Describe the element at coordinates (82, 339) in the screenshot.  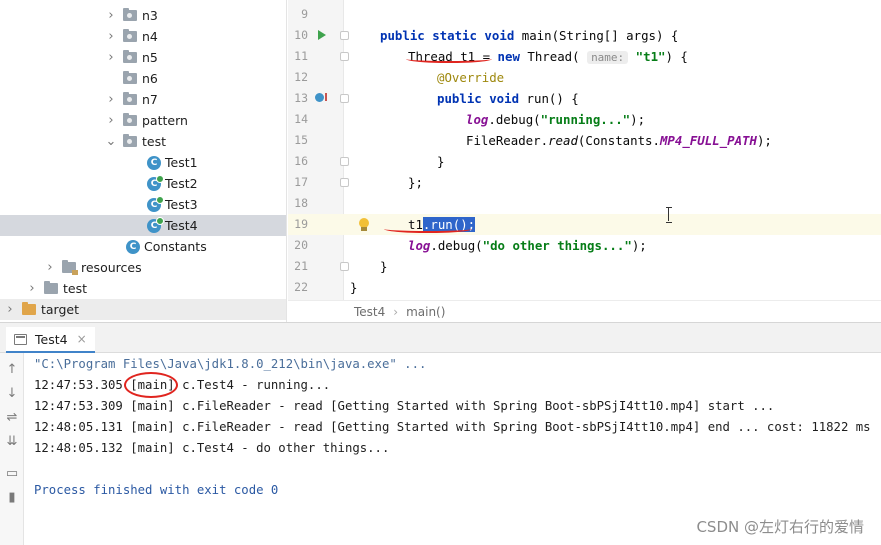
I see `close-icon: ×` at that location.